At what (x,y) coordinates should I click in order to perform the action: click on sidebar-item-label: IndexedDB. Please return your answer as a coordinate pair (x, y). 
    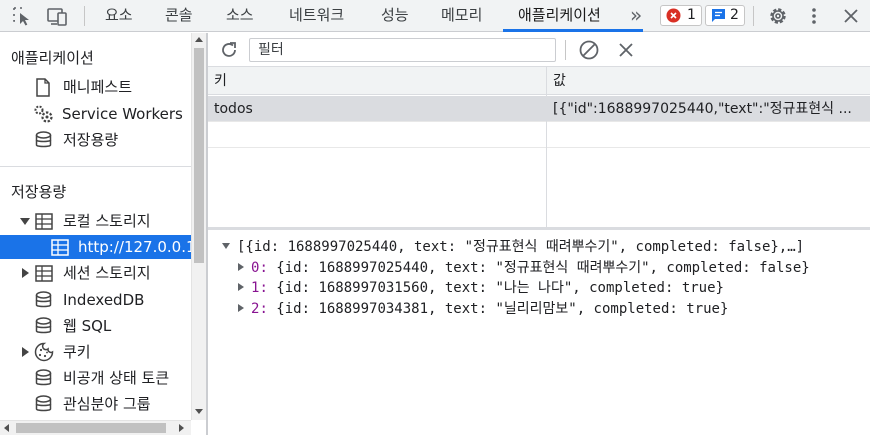
    Looking at the image, I should click on (104, 300).